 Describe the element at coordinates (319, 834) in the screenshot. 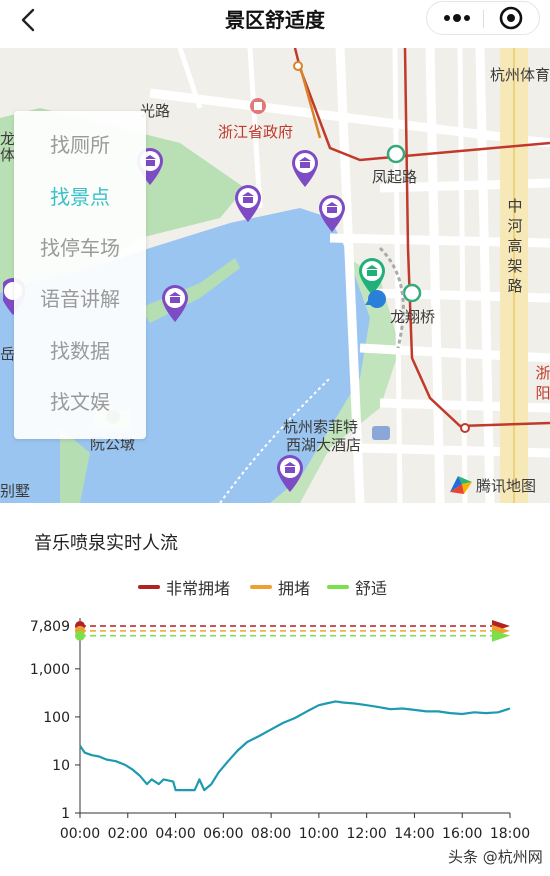

I see `x-tick-label: 10:00` at that location.